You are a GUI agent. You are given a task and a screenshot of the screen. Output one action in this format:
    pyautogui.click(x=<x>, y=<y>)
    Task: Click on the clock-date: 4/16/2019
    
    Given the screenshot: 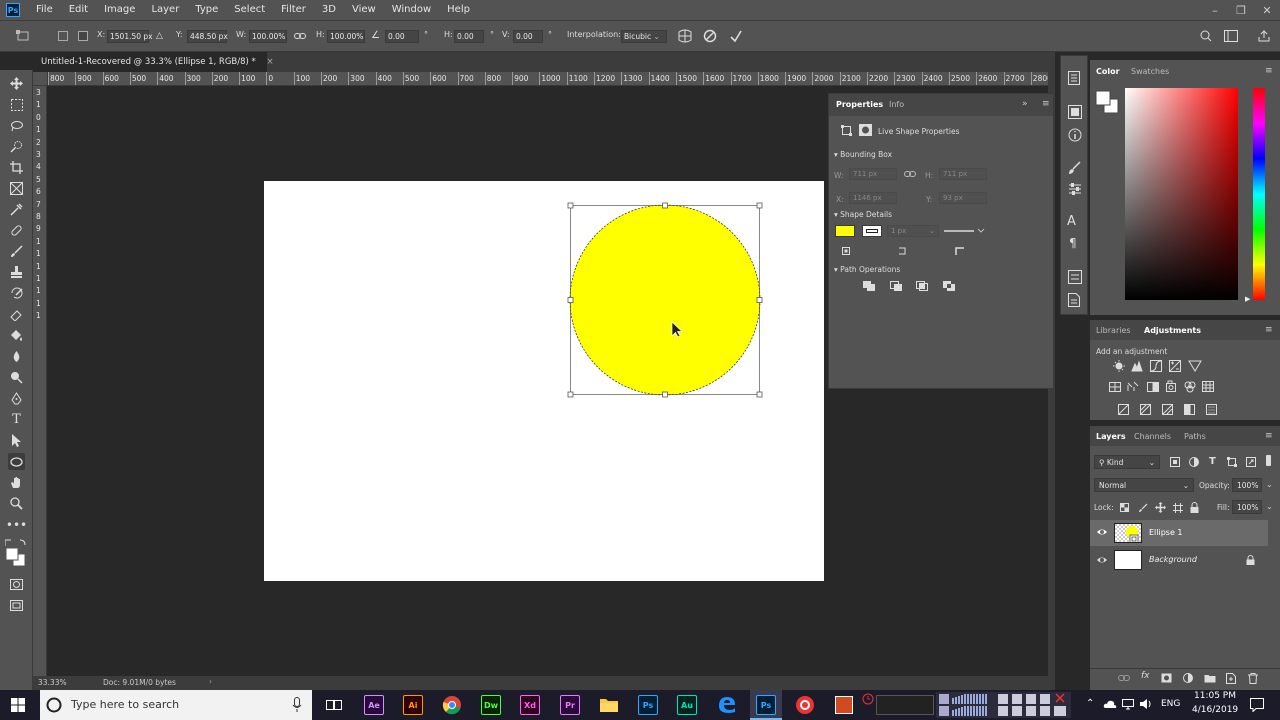 What is the action you would take?
    pyautogui.click(x=1215, y=710)
    